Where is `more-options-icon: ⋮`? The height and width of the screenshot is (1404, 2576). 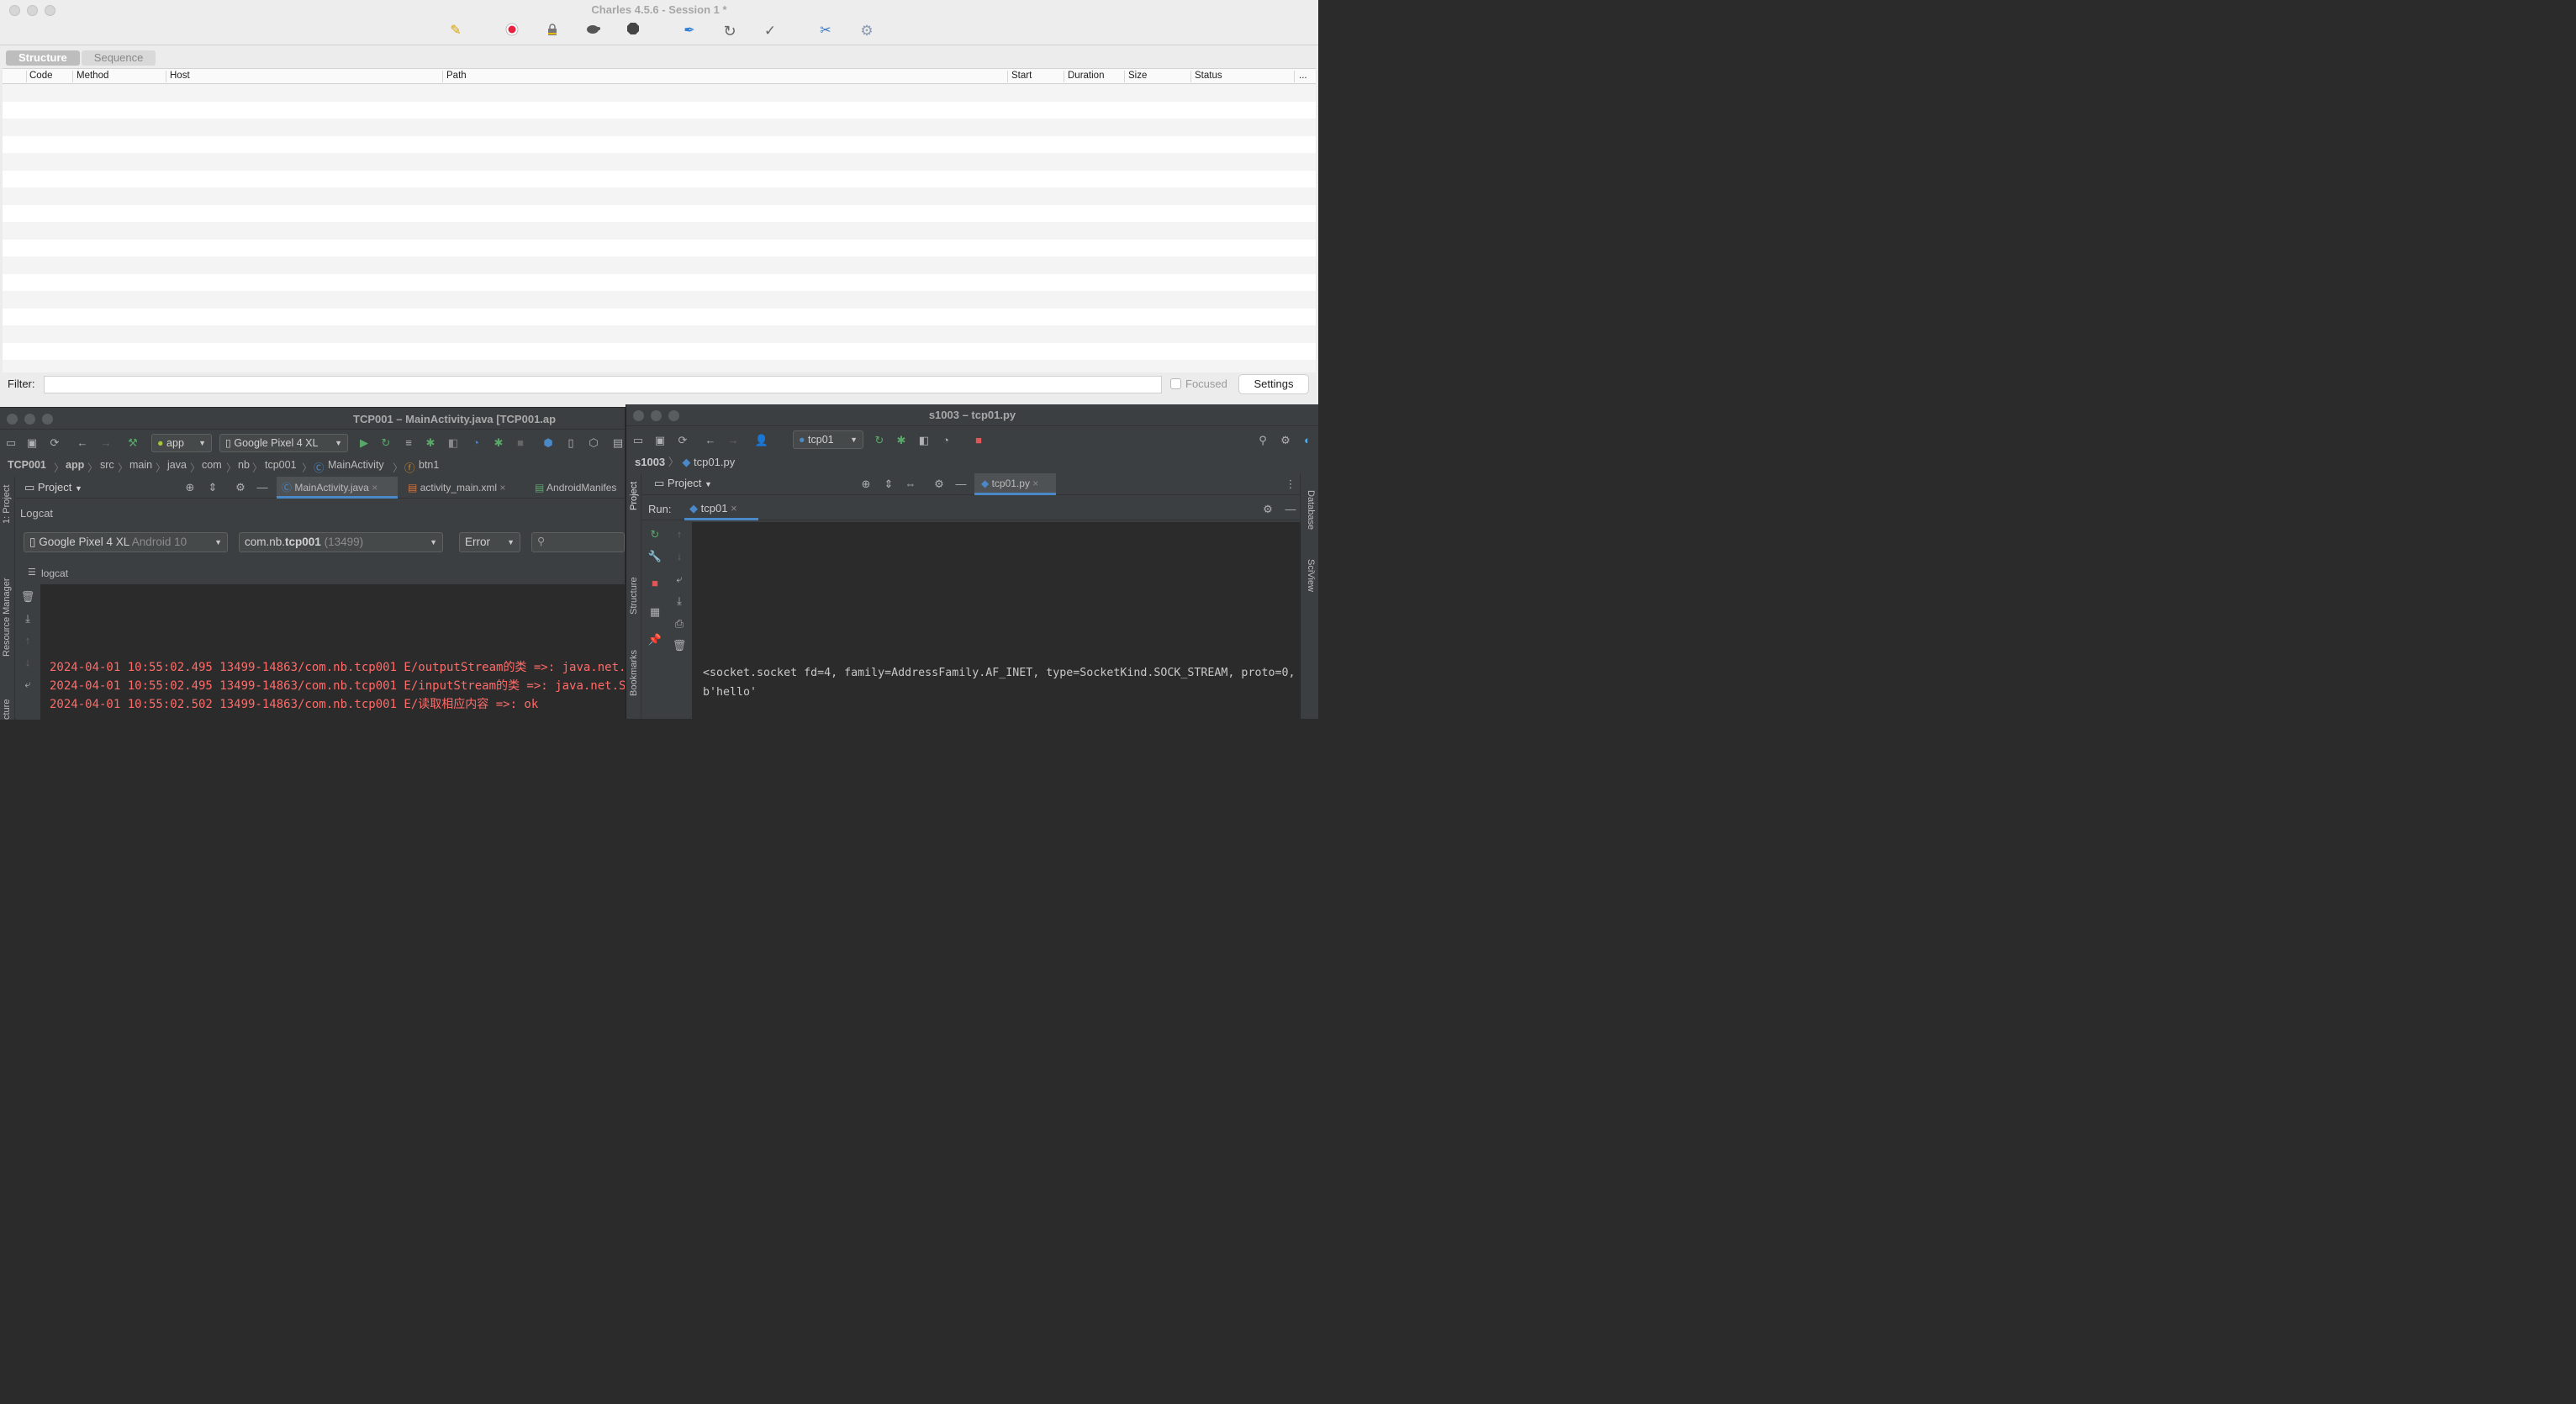
more-options-icon: ⋮ is located at coordinates (1290, 484).